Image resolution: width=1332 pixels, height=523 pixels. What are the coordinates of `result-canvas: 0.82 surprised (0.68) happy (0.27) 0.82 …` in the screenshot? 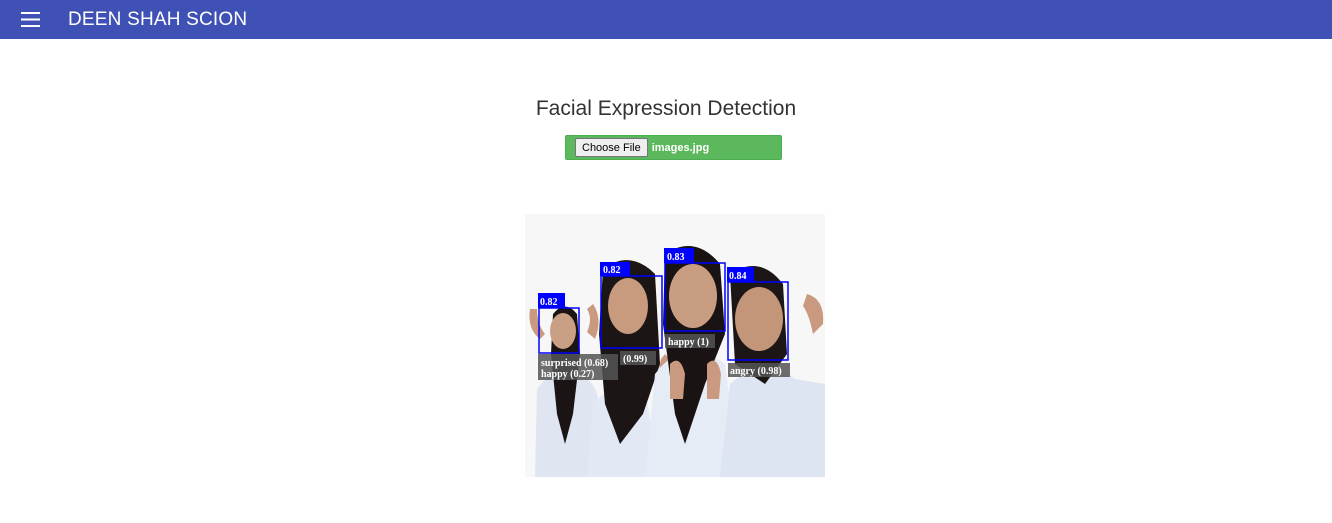 It's located at (677, 361).